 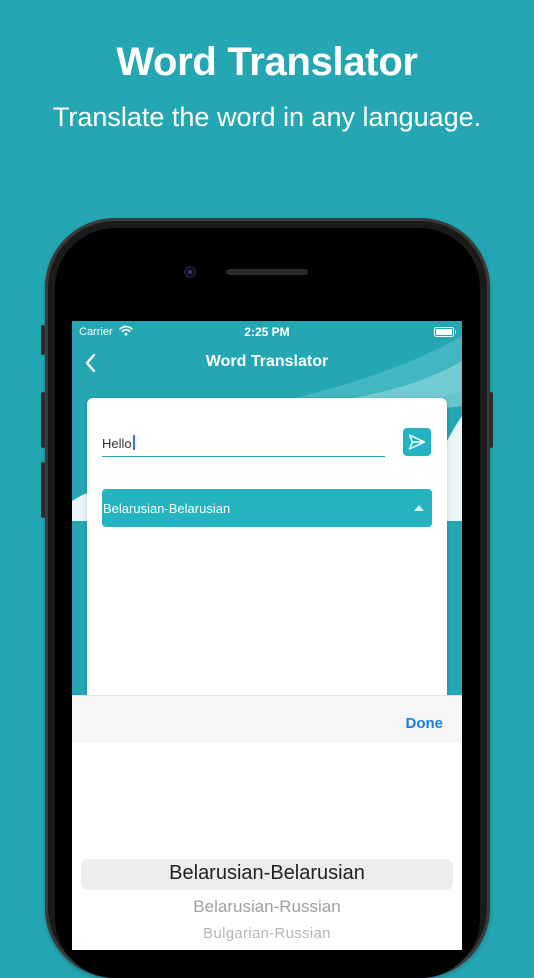 What do you see at coordinates (445, 332) in the screenshot?
I see `battery-icon` at bounding box center [445, 332].